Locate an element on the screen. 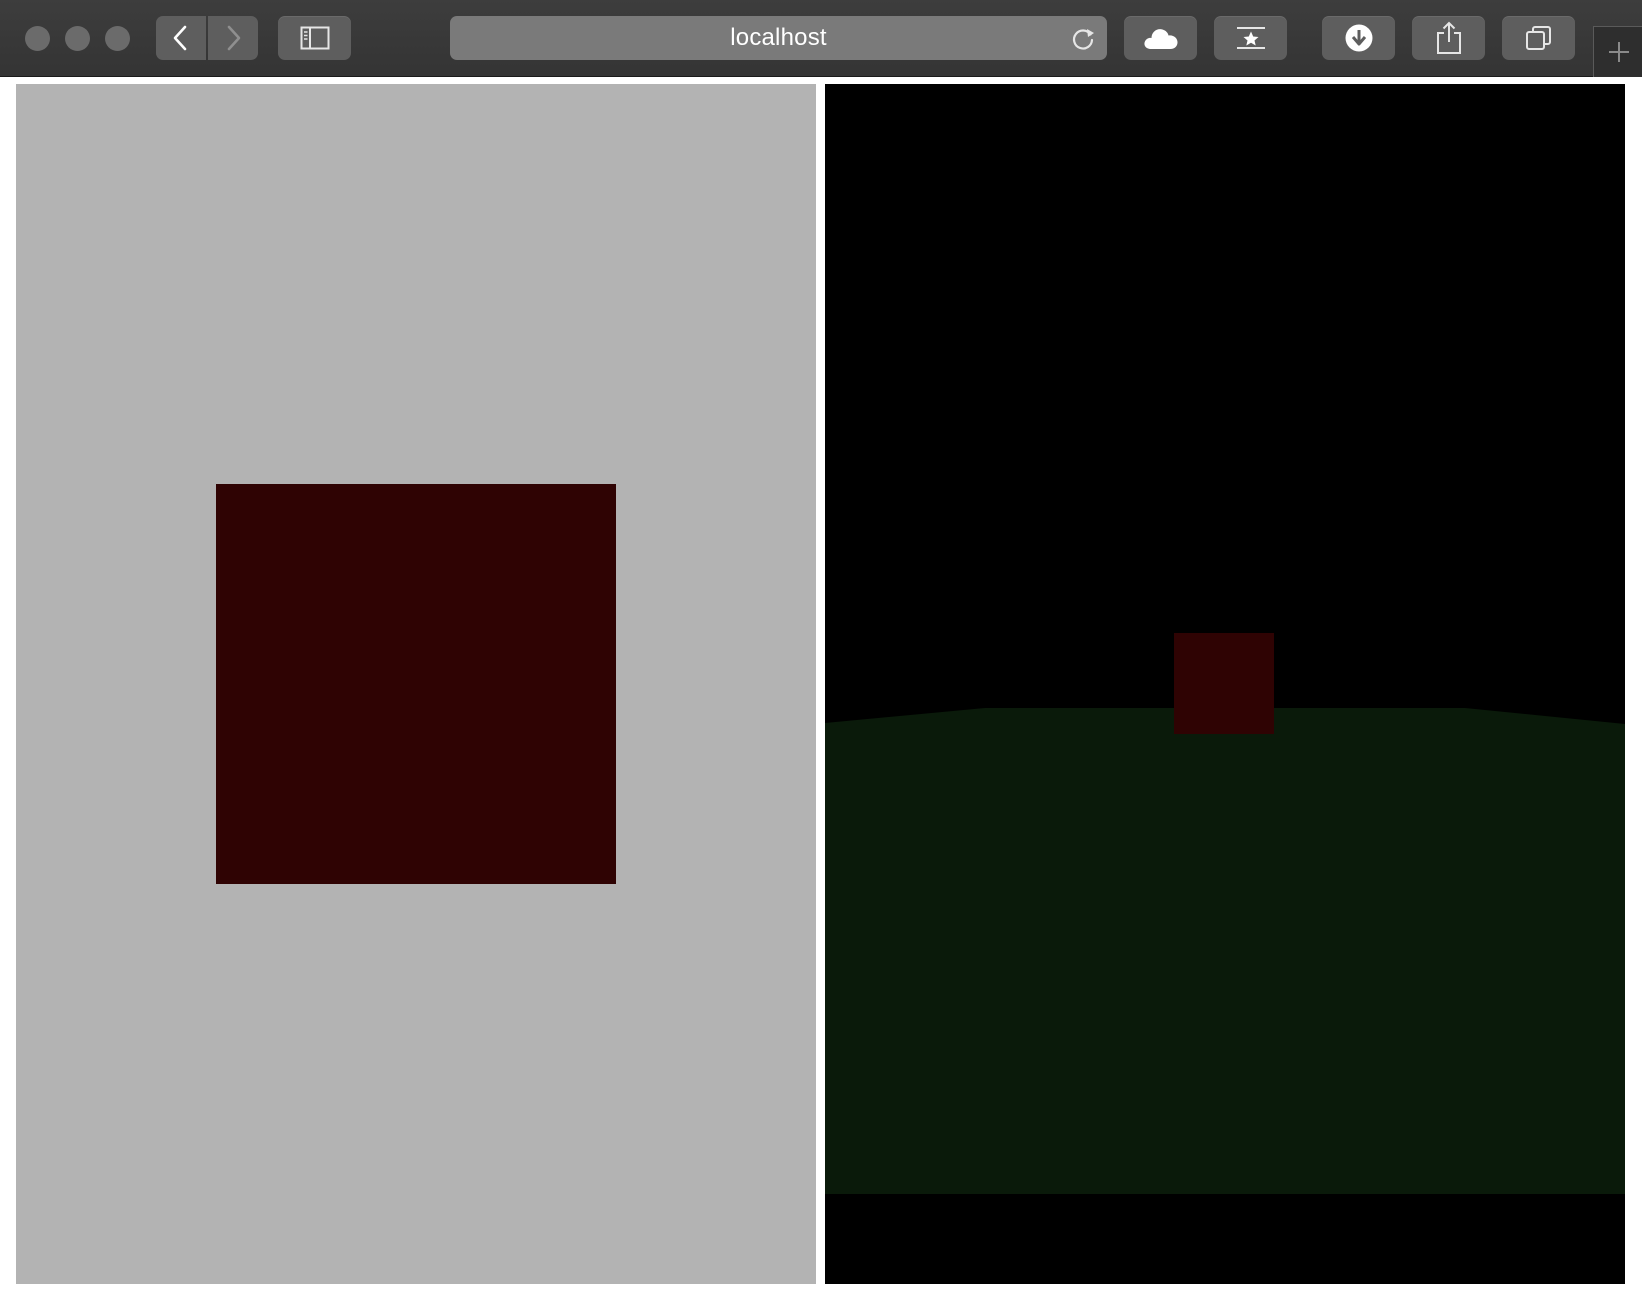 Image resolution: width=1642 pixels, height=1308 pixels. reading-list-button is located at coordinates (1250, 38).